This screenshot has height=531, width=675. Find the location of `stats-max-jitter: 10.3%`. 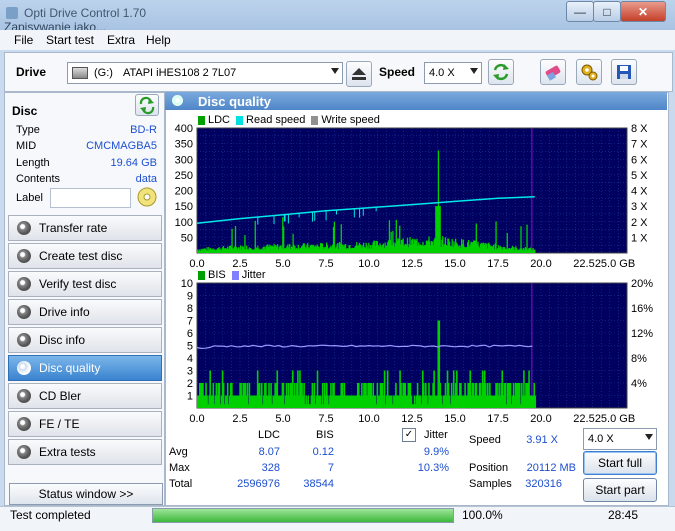

stats-max-jitter: 10.3% is located at coordinates (433, 468).